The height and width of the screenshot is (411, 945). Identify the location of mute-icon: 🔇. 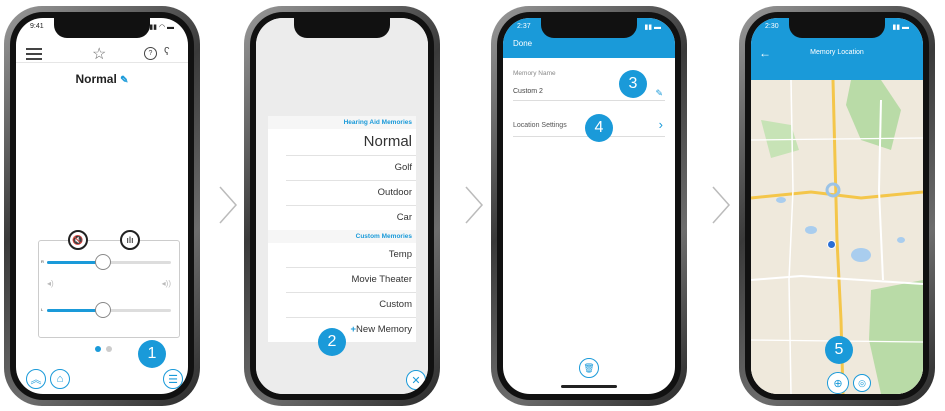
(78, 240).